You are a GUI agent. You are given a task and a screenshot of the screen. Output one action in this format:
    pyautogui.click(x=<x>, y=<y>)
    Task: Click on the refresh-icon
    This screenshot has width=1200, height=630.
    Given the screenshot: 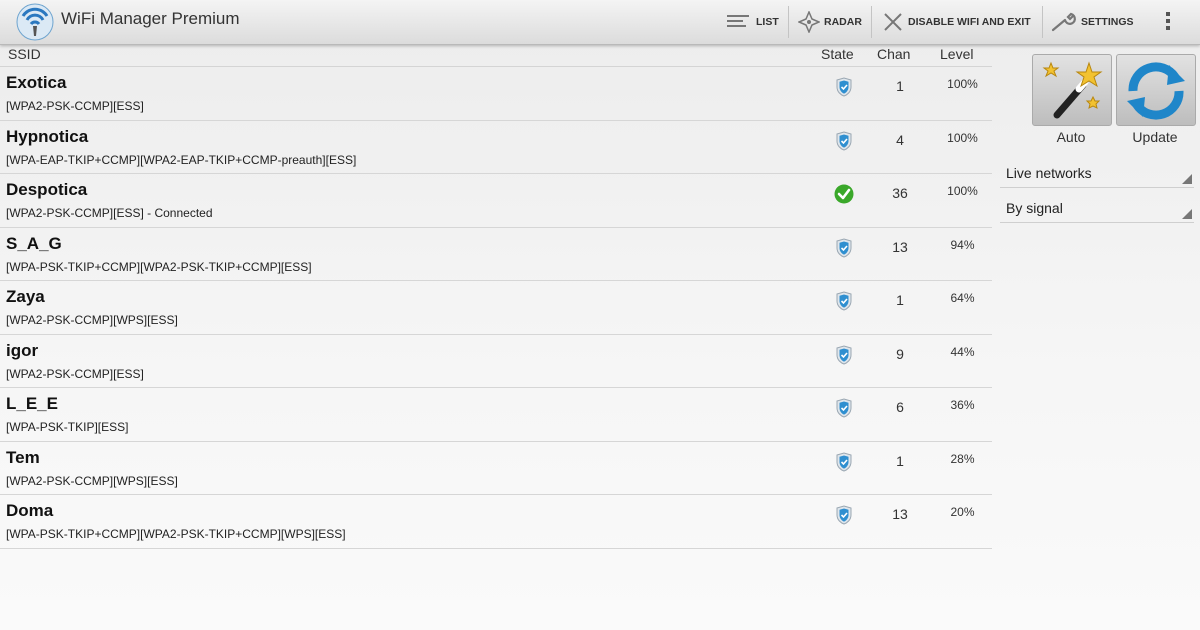 What is the action you would take?
    pyautogui.click(x=1156, y=91)
    